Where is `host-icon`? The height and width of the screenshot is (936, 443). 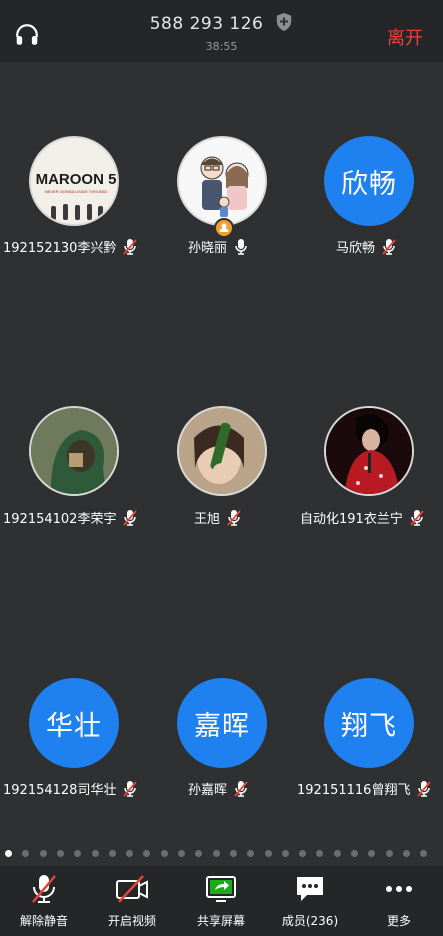
host-icon is located at coordinates (224, 227).